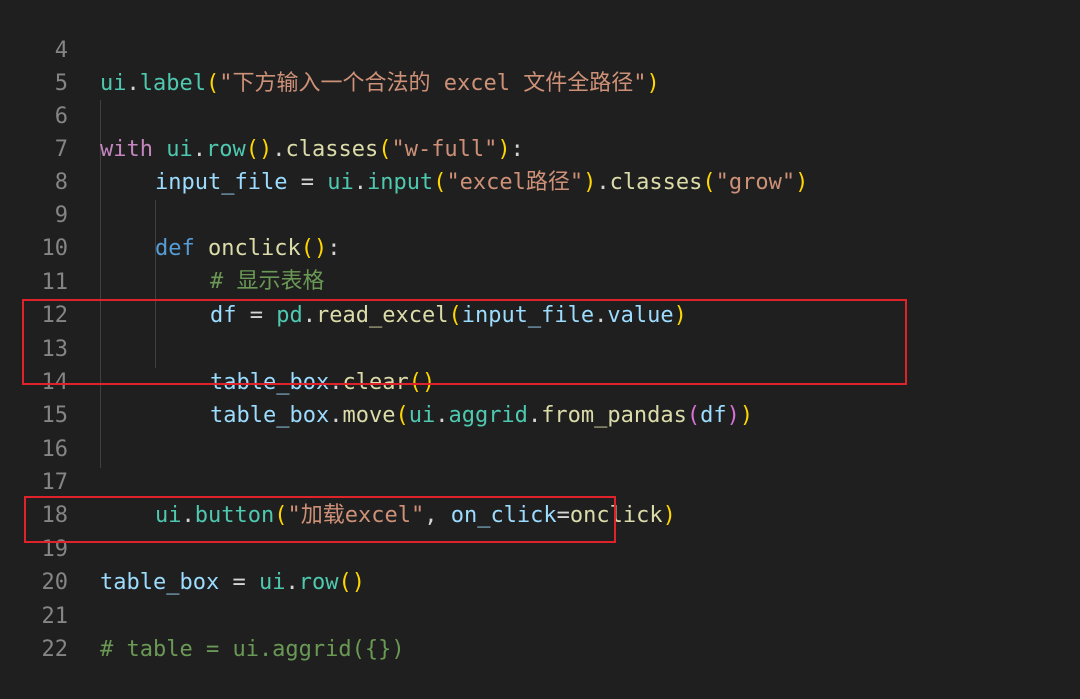 The height and width of the screenshot is (699, 1080). I want to click on code-line: 16, so click(540, 431).